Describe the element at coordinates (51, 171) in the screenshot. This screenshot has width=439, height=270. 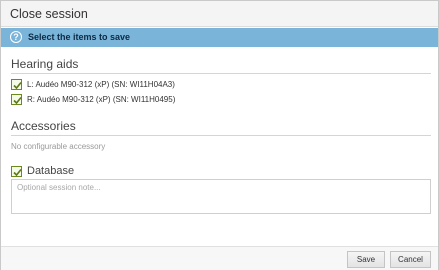
I see `database-label: Database` at that location.